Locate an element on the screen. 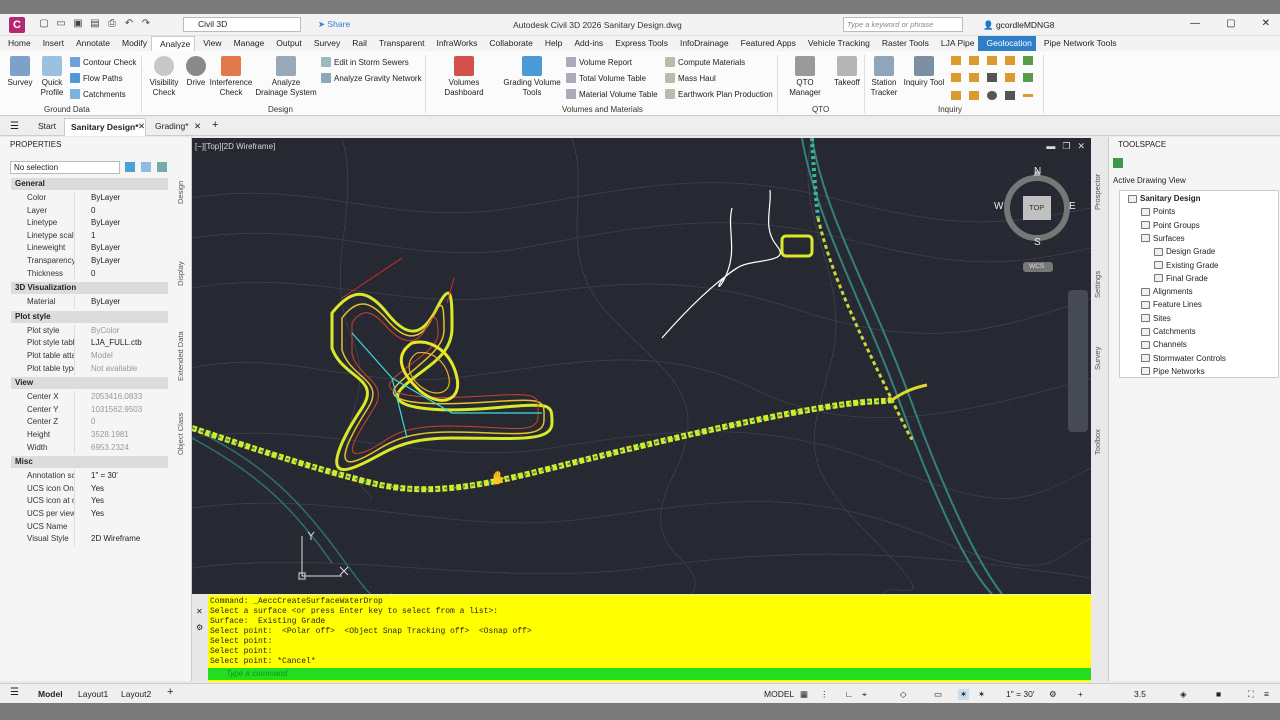 This screenshot has width=1280, height=720. osnap-icon: ◇ is located at coordinates (903, 694).